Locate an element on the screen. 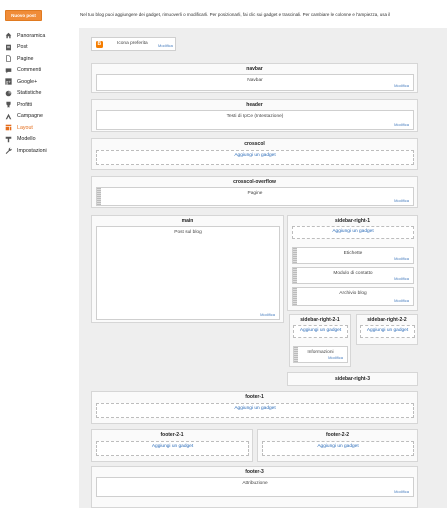 This screenshot has width=448, height=508. template-icon is located at coordinates (8, 139).